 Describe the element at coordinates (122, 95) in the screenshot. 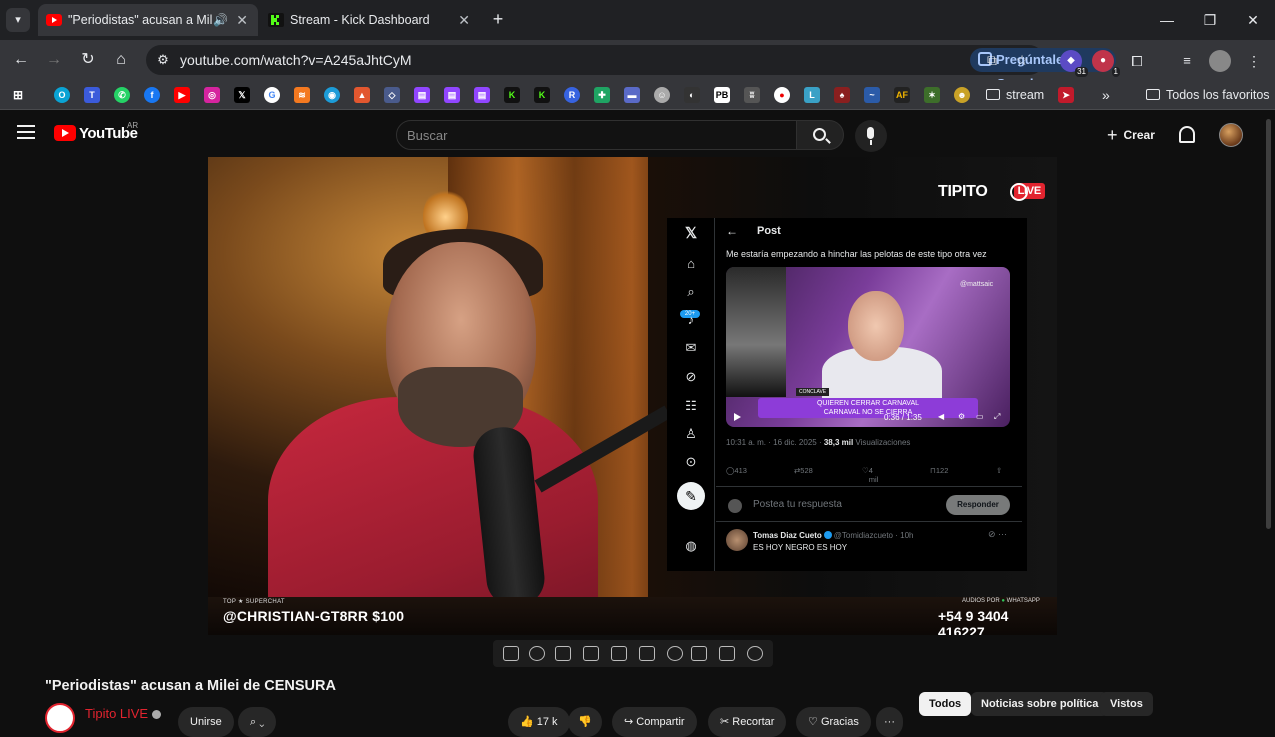

I see `whatsapp-icon: ✆` at that location.